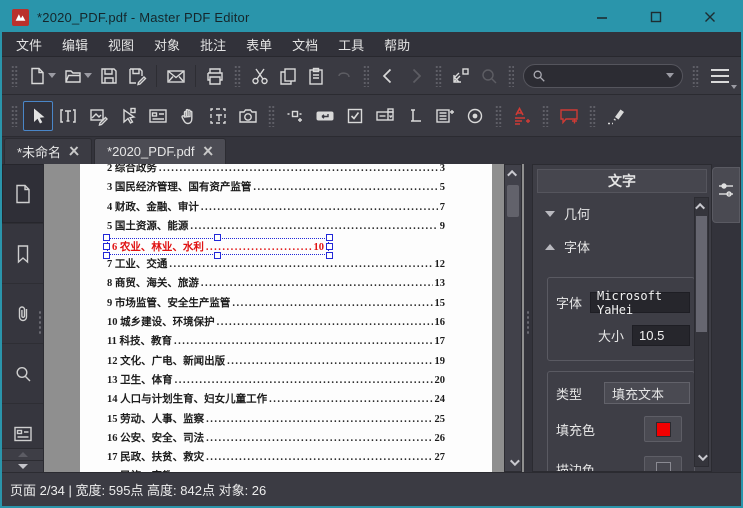 The image size is (743, 508). I want to click on selection-handle-ne, so click(329, 238).